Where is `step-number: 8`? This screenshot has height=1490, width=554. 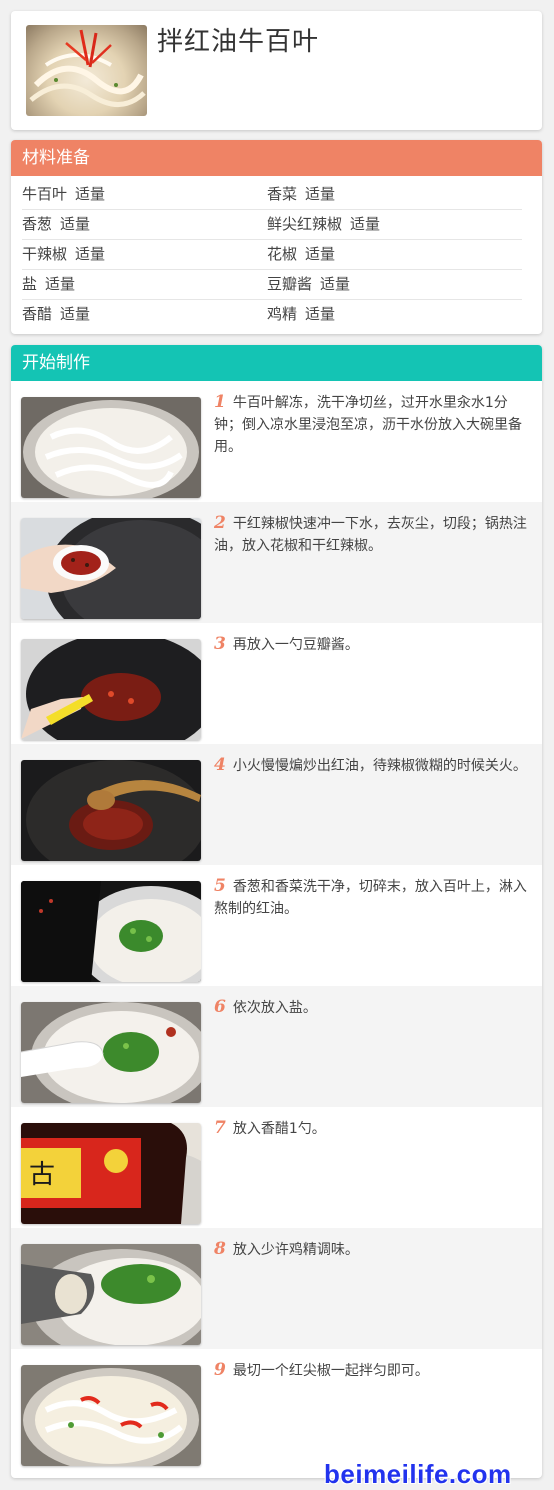
step-number: 8 is located at coordinates (220, 1249).